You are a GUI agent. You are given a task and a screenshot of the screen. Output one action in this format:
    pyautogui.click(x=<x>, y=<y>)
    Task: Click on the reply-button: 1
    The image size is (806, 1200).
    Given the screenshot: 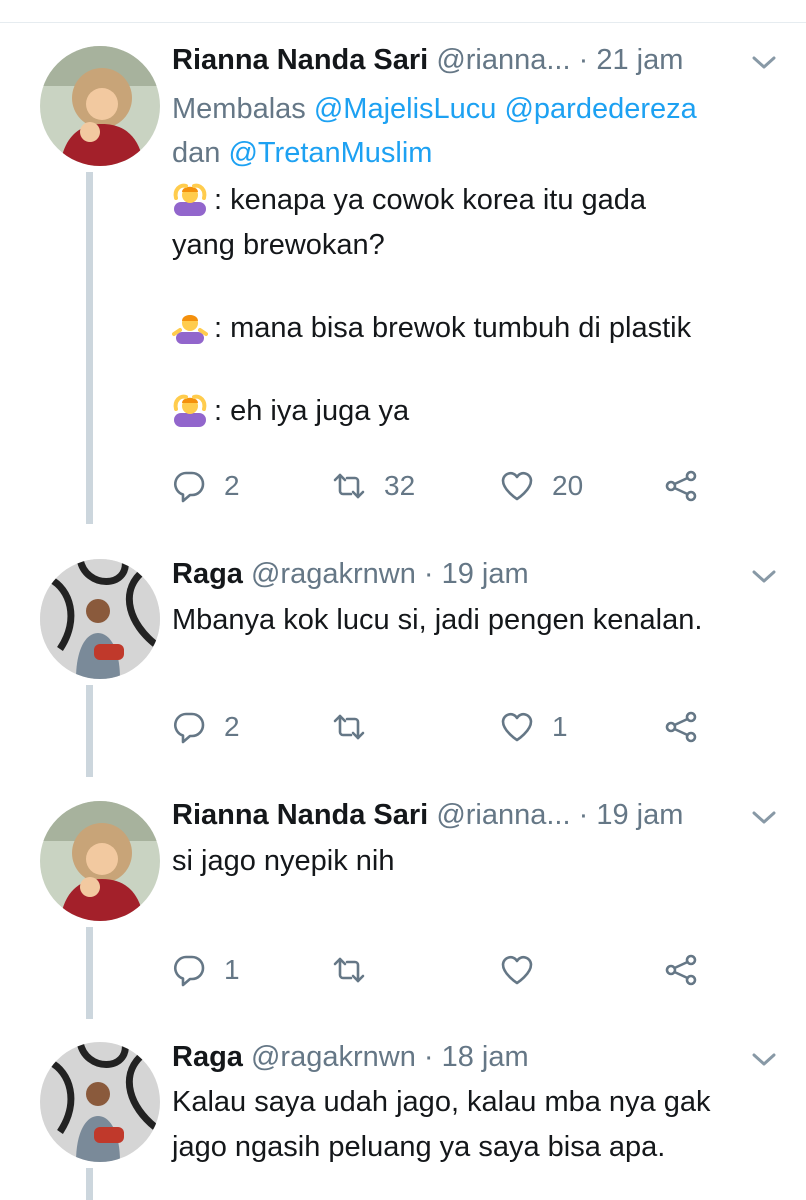 What is the action you would take?
    pyautogui.click(x=206, y=970)
    